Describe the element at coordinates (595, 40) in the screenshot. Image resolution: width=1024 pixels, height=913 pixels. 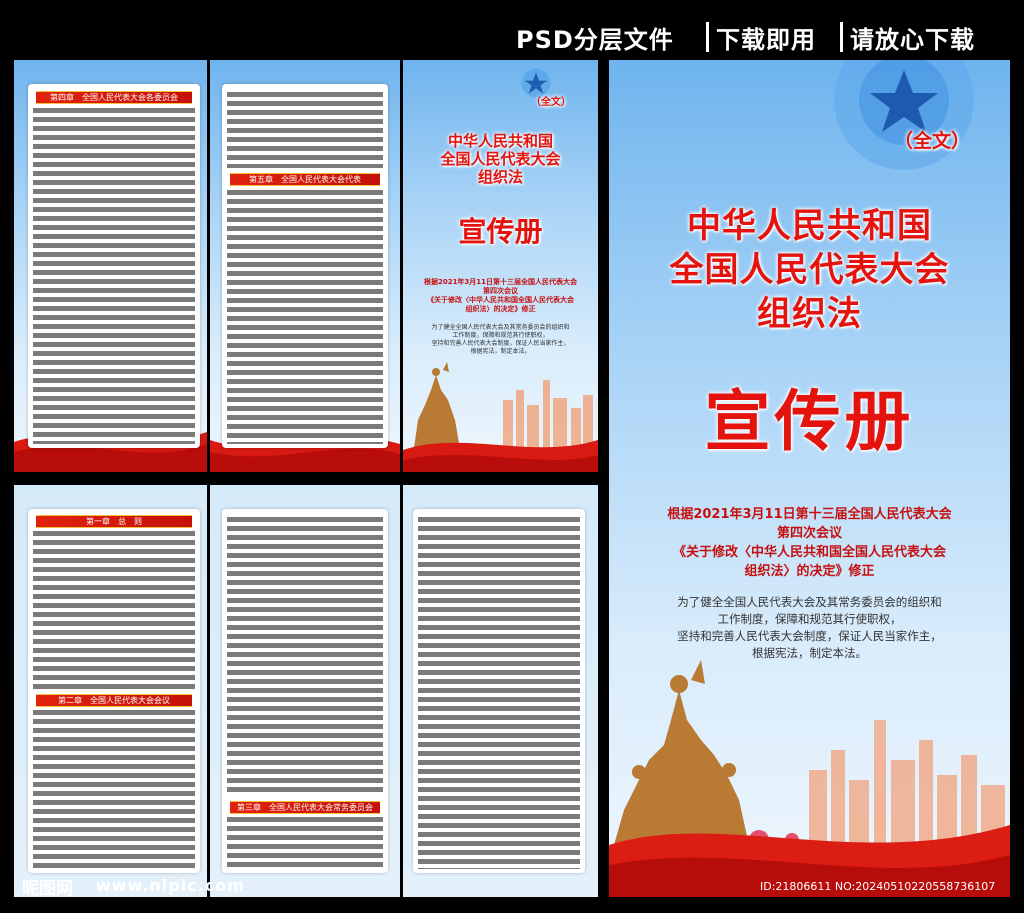
I see `banner-psd-text: PSD分层文件` at that location.